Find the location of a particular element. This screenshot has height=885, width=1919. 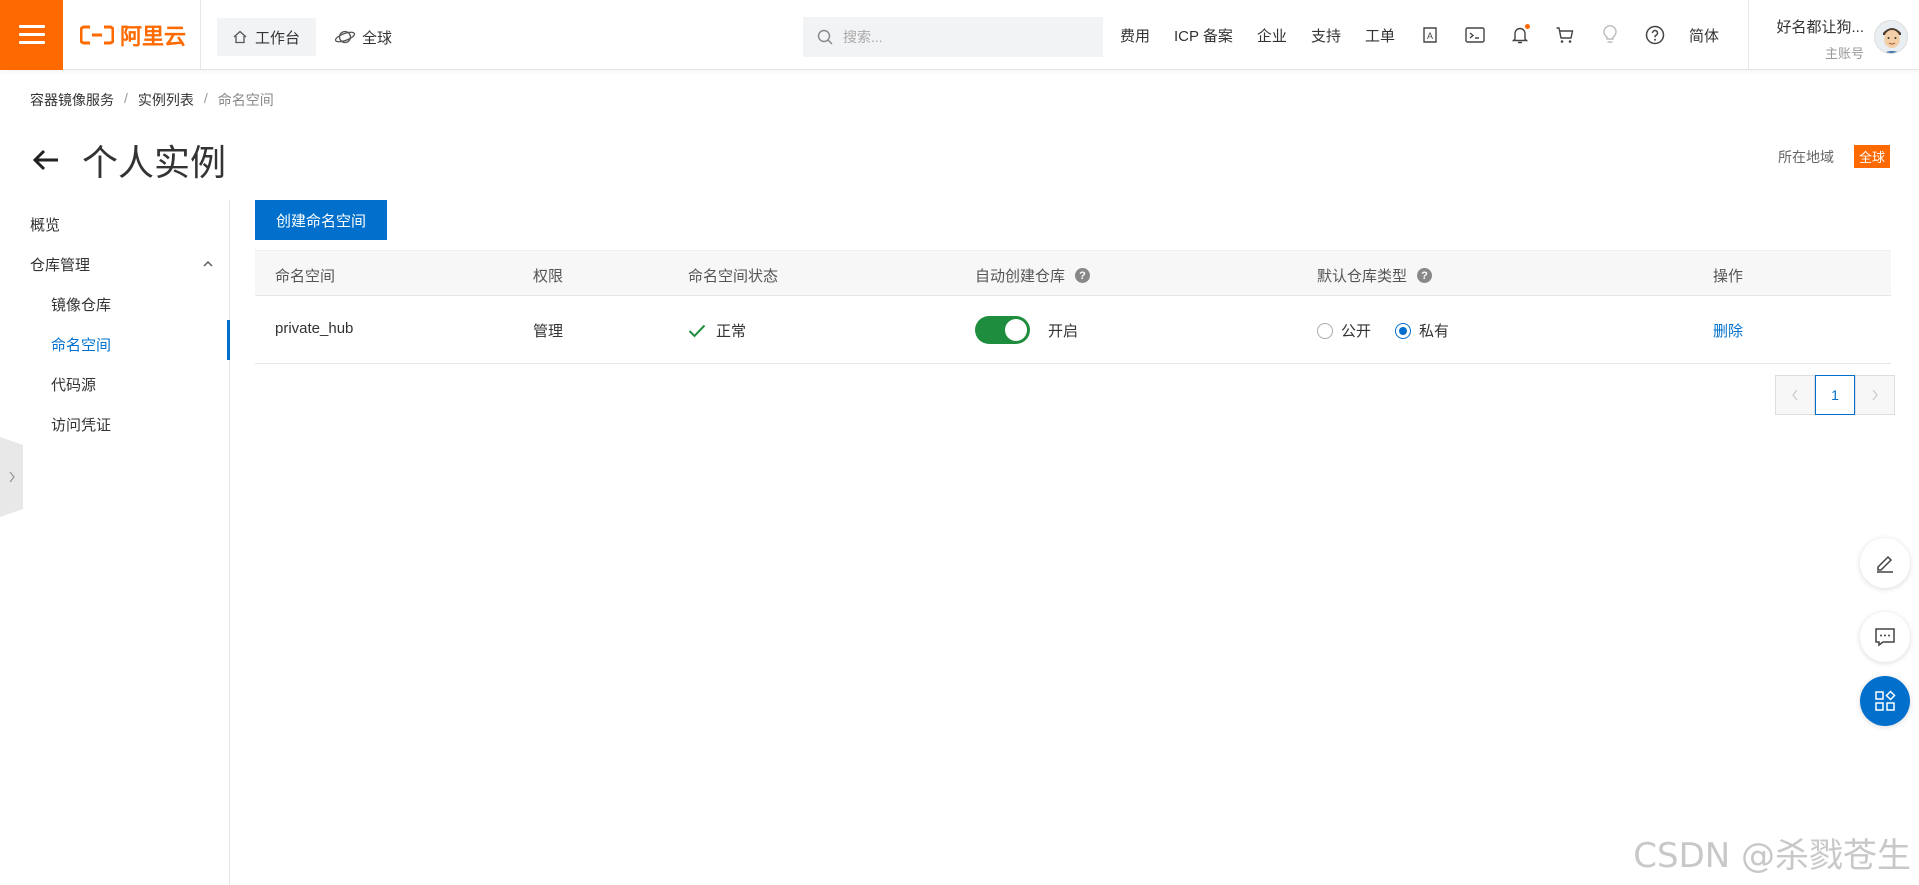

column-header-auto-create: 自动创建仓库 ? is located at coordinates (1033, 275).